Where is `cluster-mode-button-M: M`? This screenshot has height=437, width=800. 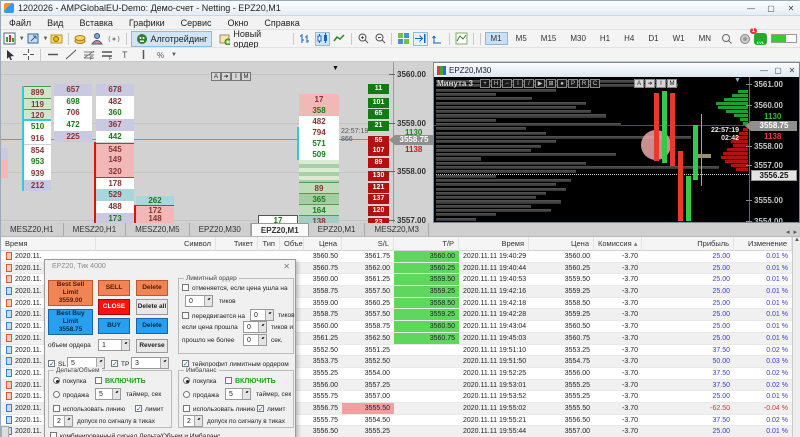 cluster-mode-button-M: M is located at coordinates (246, 76).